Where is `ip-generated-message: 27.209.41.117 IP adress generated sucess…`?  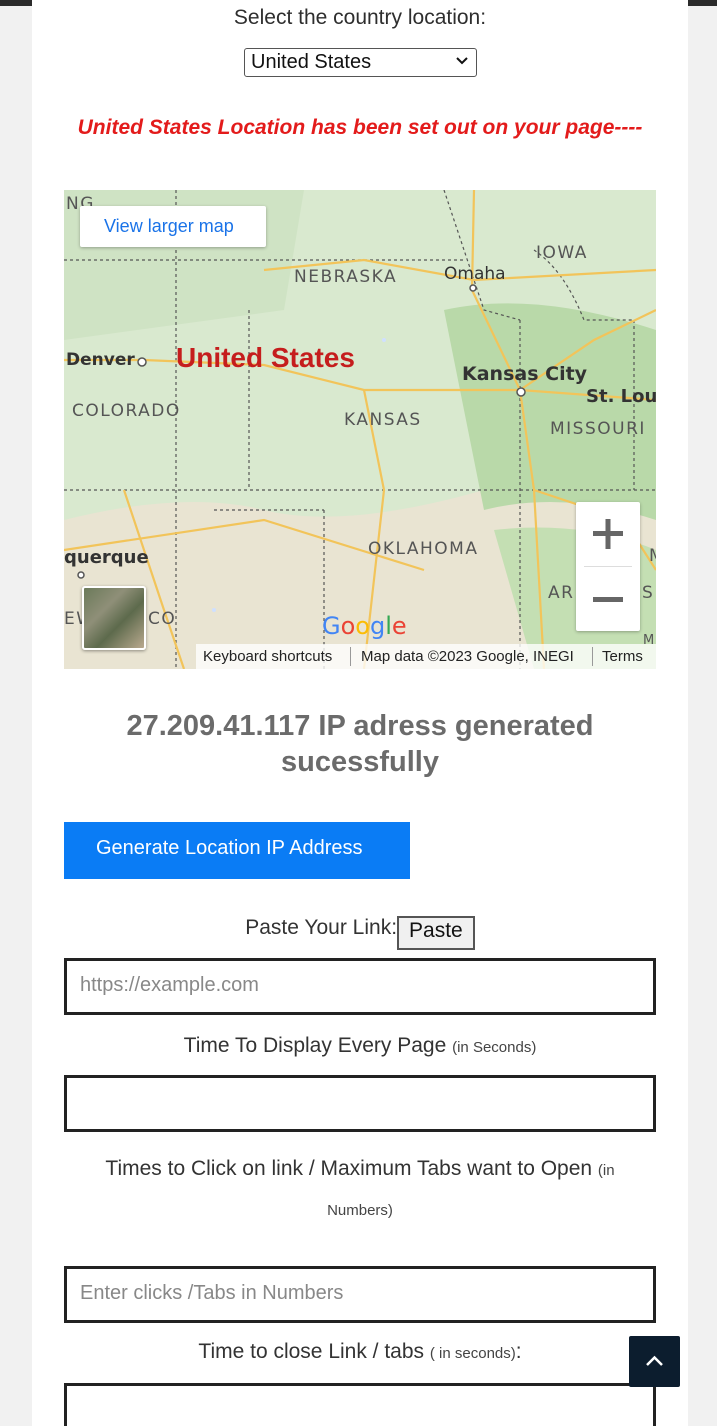 ip-generated-message: 27.209.41.117 IP adress generated sucess… is located at coordinates (360, 744).